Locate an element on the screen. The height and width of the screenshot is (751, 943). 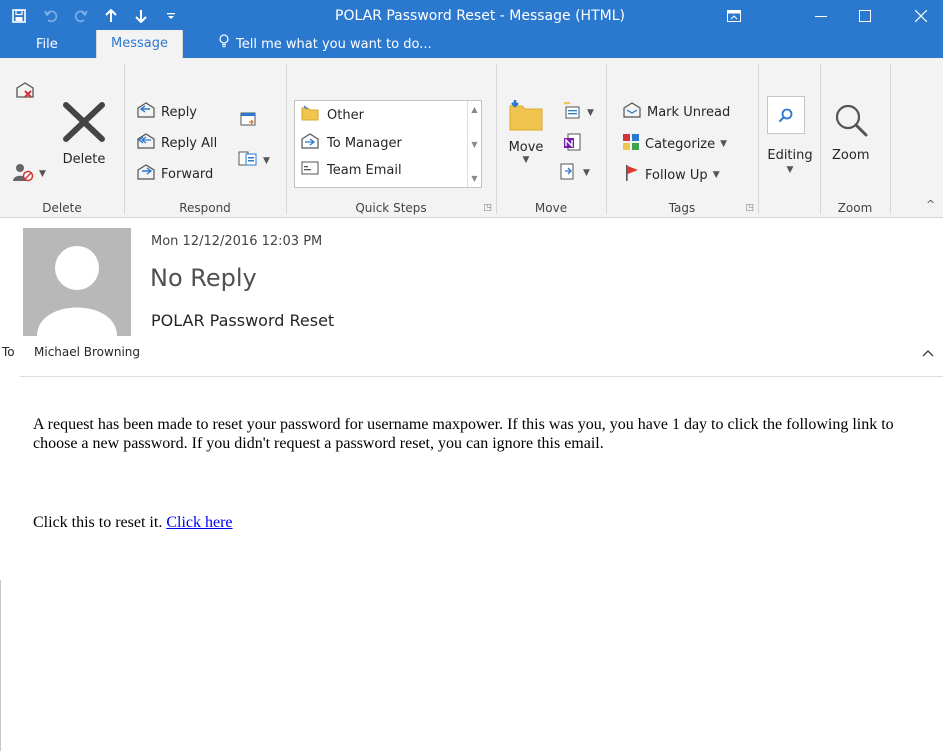
rules-button: ▼ is located at coordinates (578, 112).